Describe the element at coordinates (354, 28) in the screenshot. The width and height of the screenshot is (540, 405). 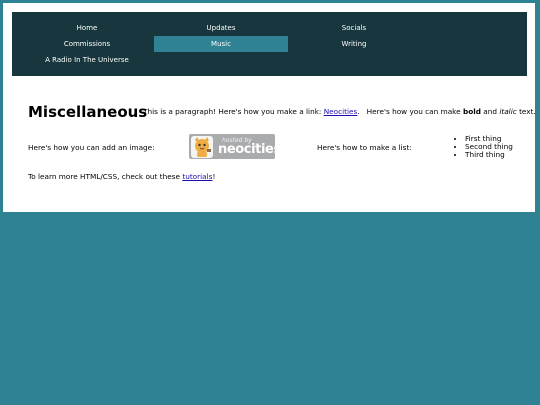
I see `nav-socials-link: Socials` at that location.